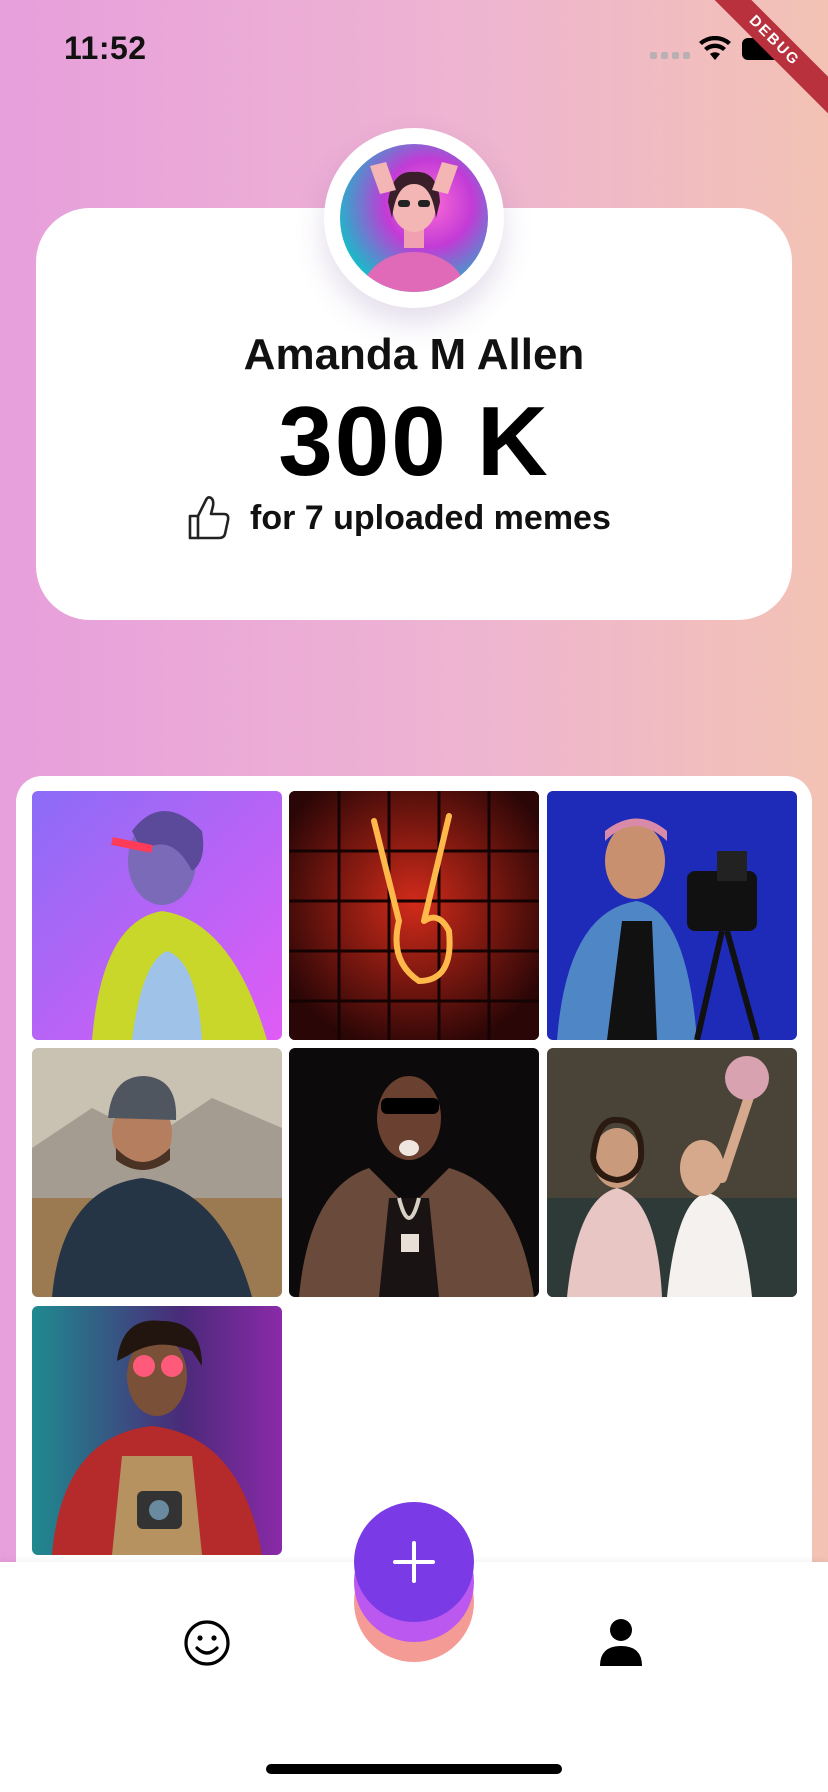  I want to click on home-indicator, so click(414, 1769).